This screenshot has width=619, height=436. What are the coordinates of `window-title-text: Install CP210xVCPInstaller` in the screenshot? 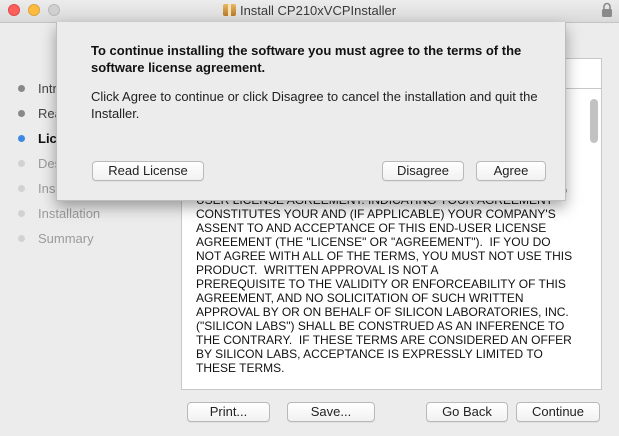 It's located at (318, 10).